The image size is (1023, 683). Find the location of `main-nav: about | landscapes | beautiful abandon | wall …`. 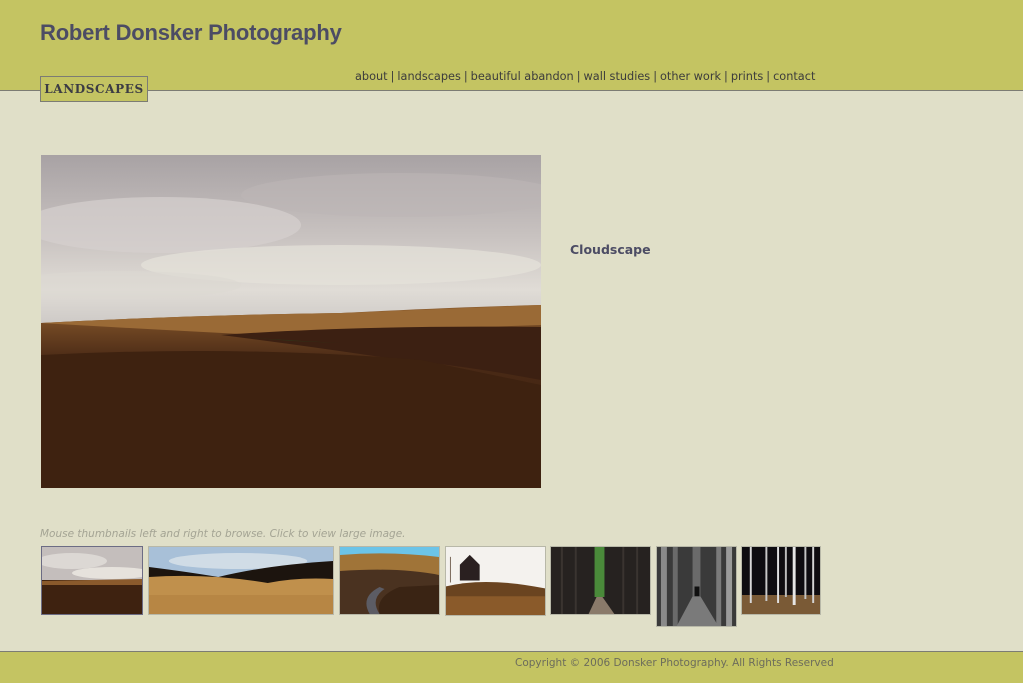

main-nav: about | landscapes | beautiful abandon | wall … is located at coordinates (585, 76).